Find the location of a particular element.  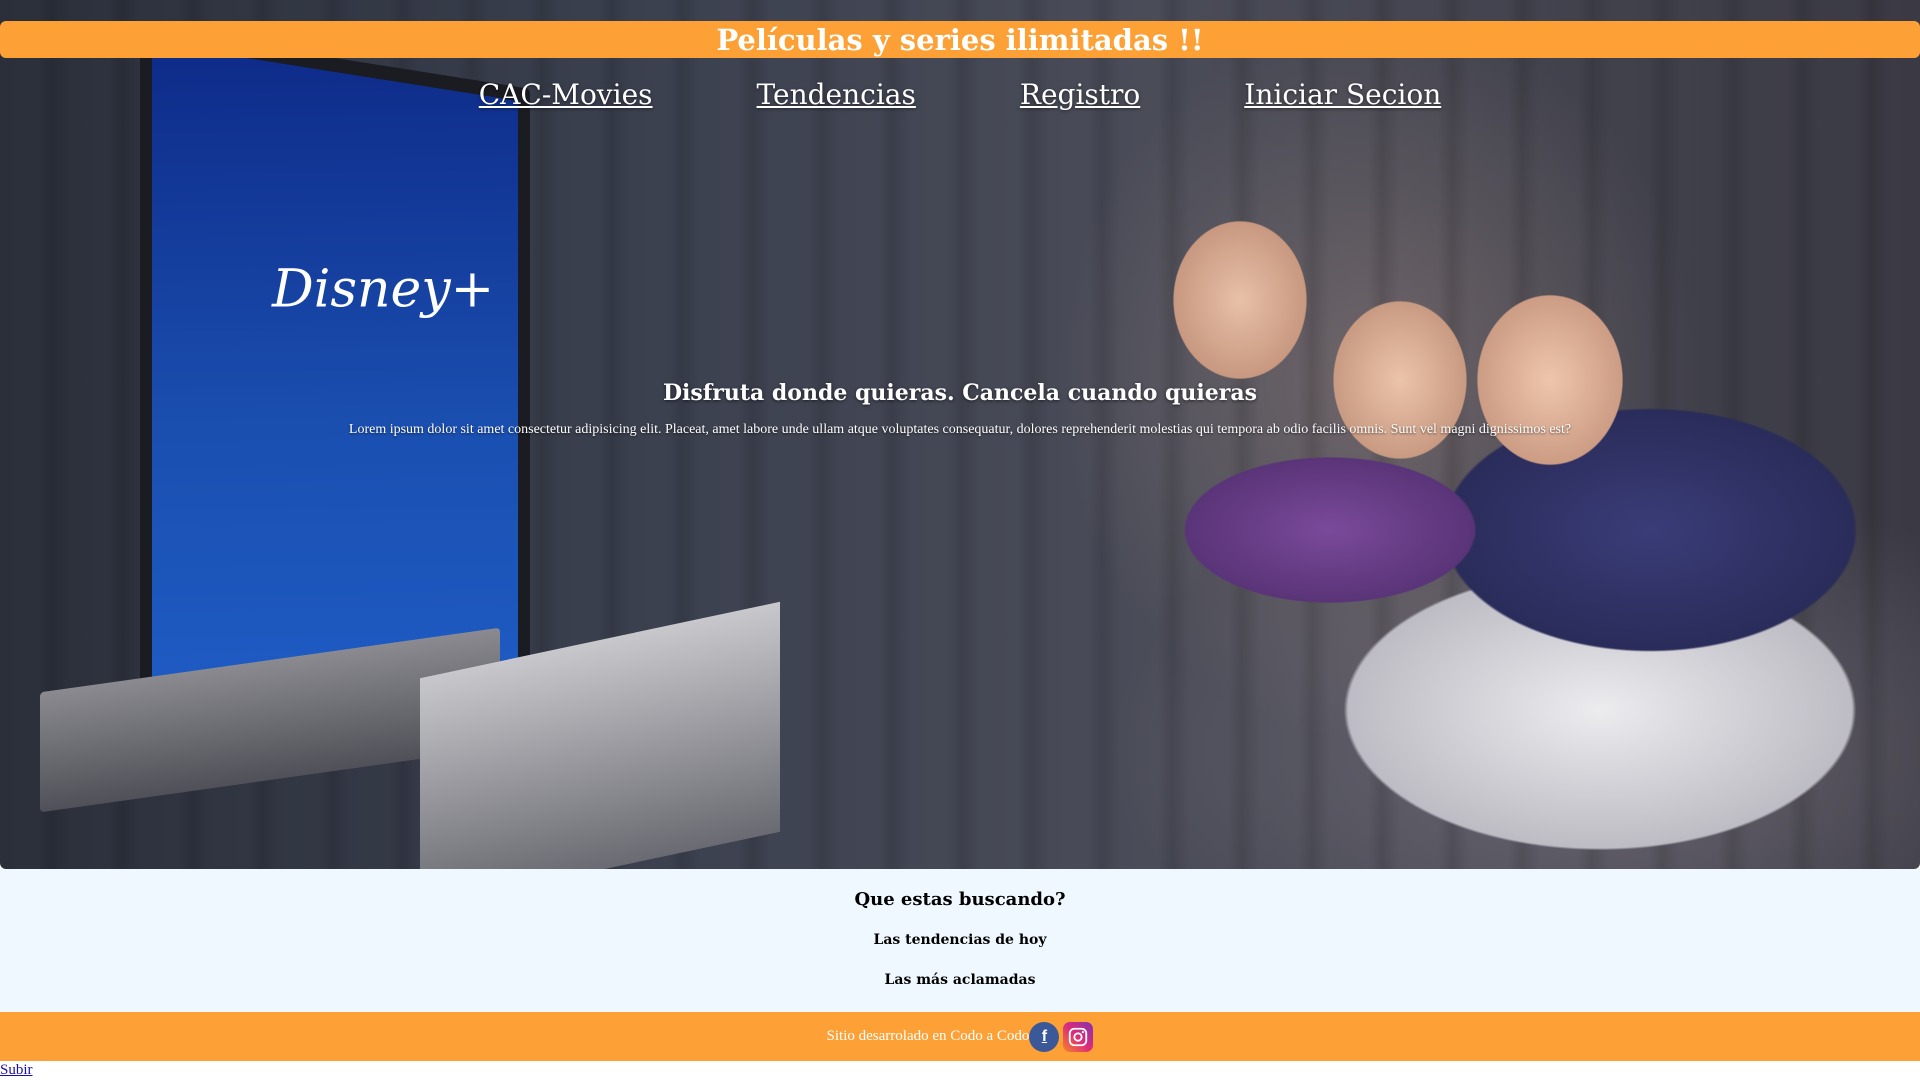

nav-link-registro: Registro is located at coordinates (1080, 94).